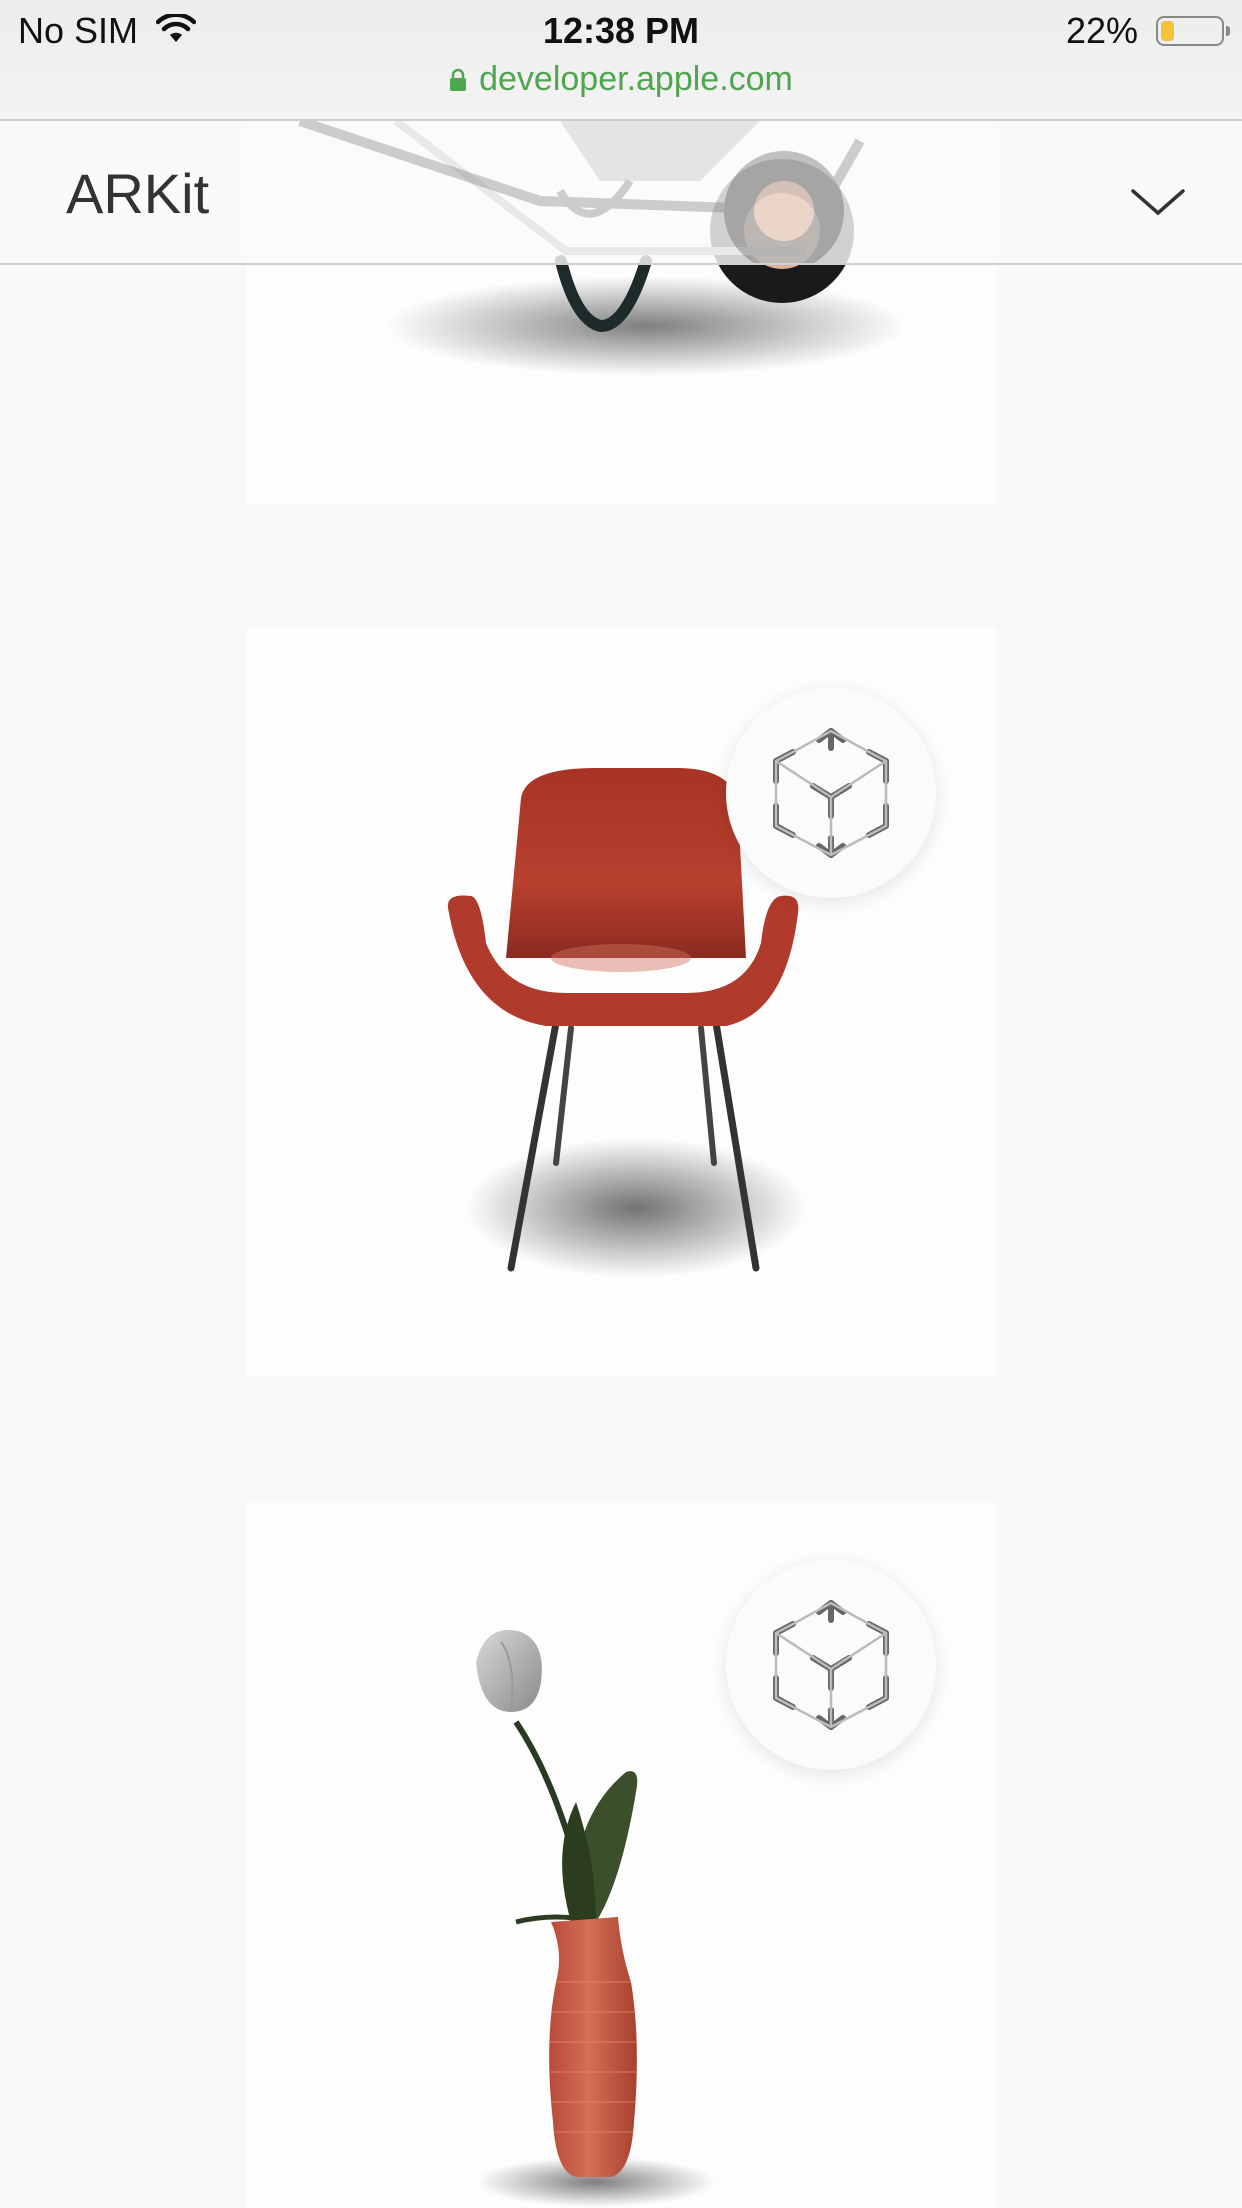  What do you see at coordinates (596, 1918) in the screenshot?
I see `tulip-vase-image` at bounding box center [596, 1918].